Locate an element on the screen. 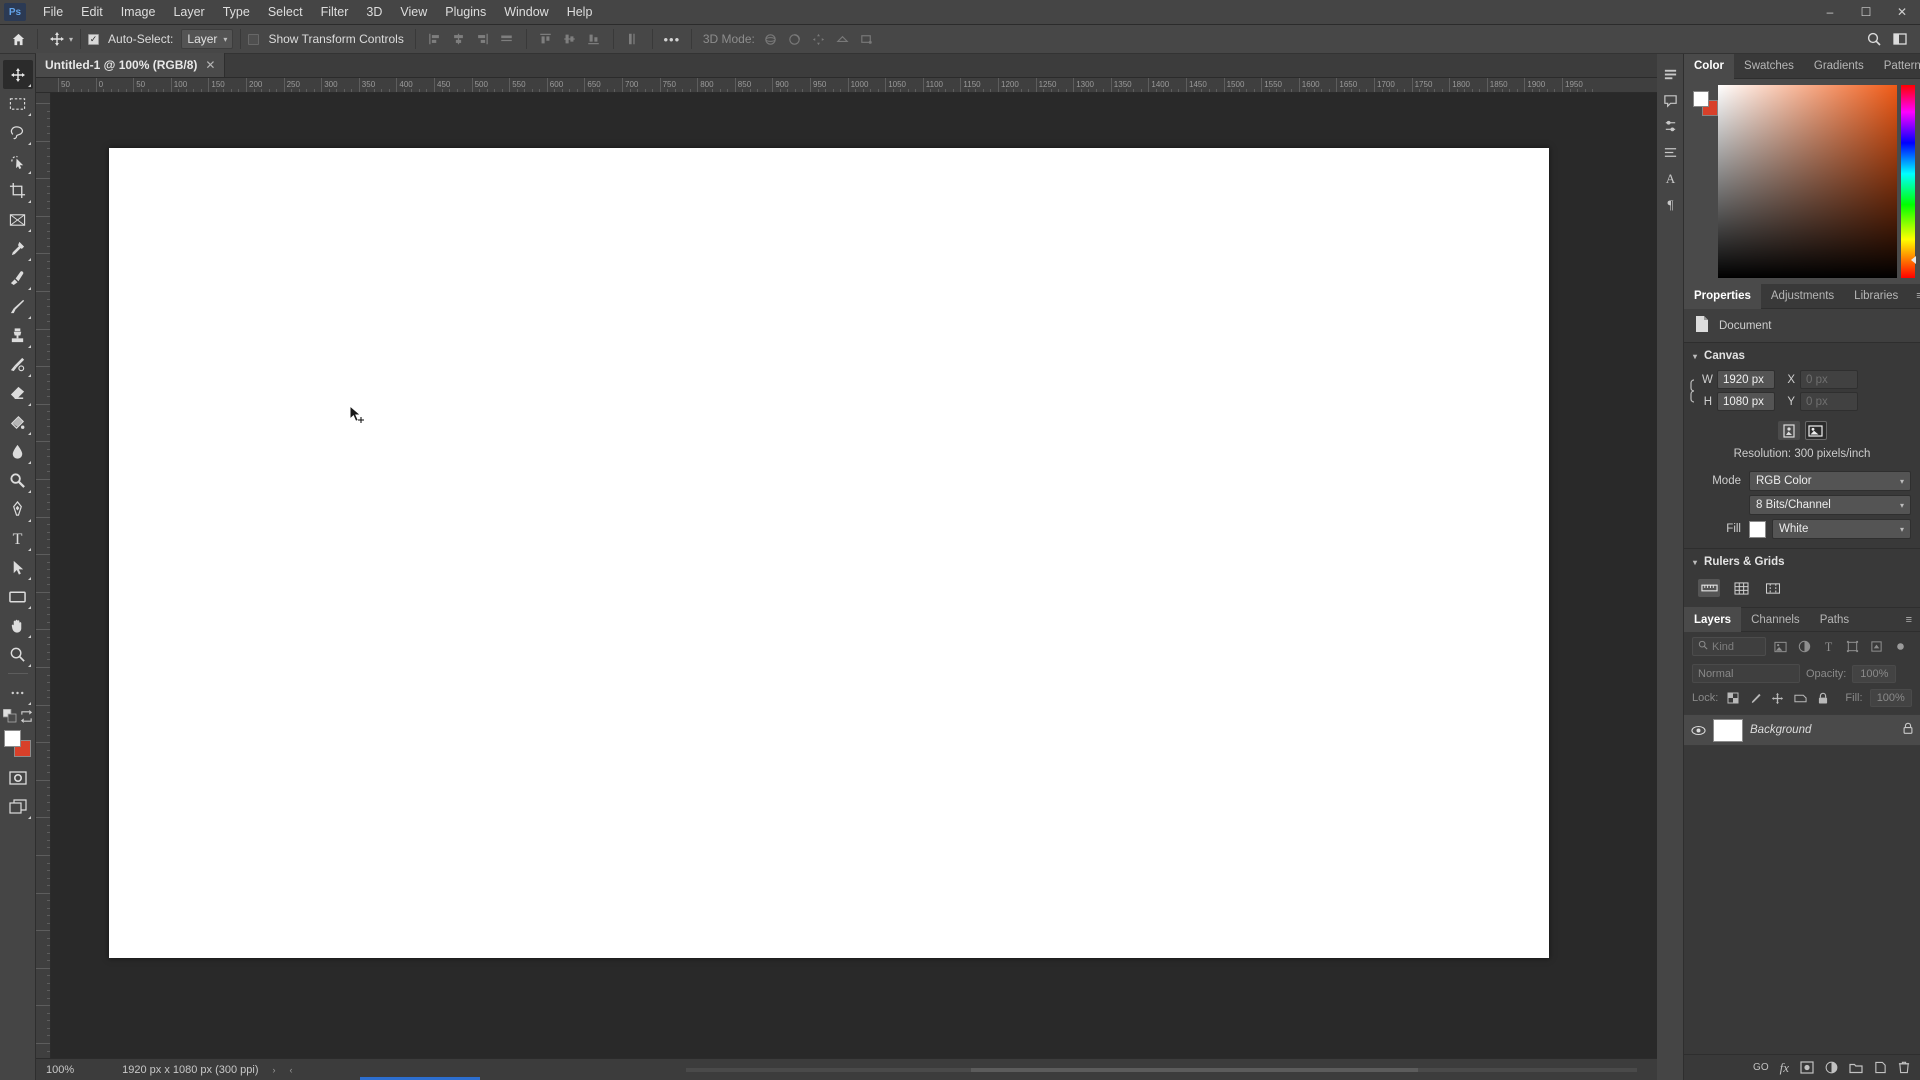  default-colors-icon is located at coordinates (9, 717).